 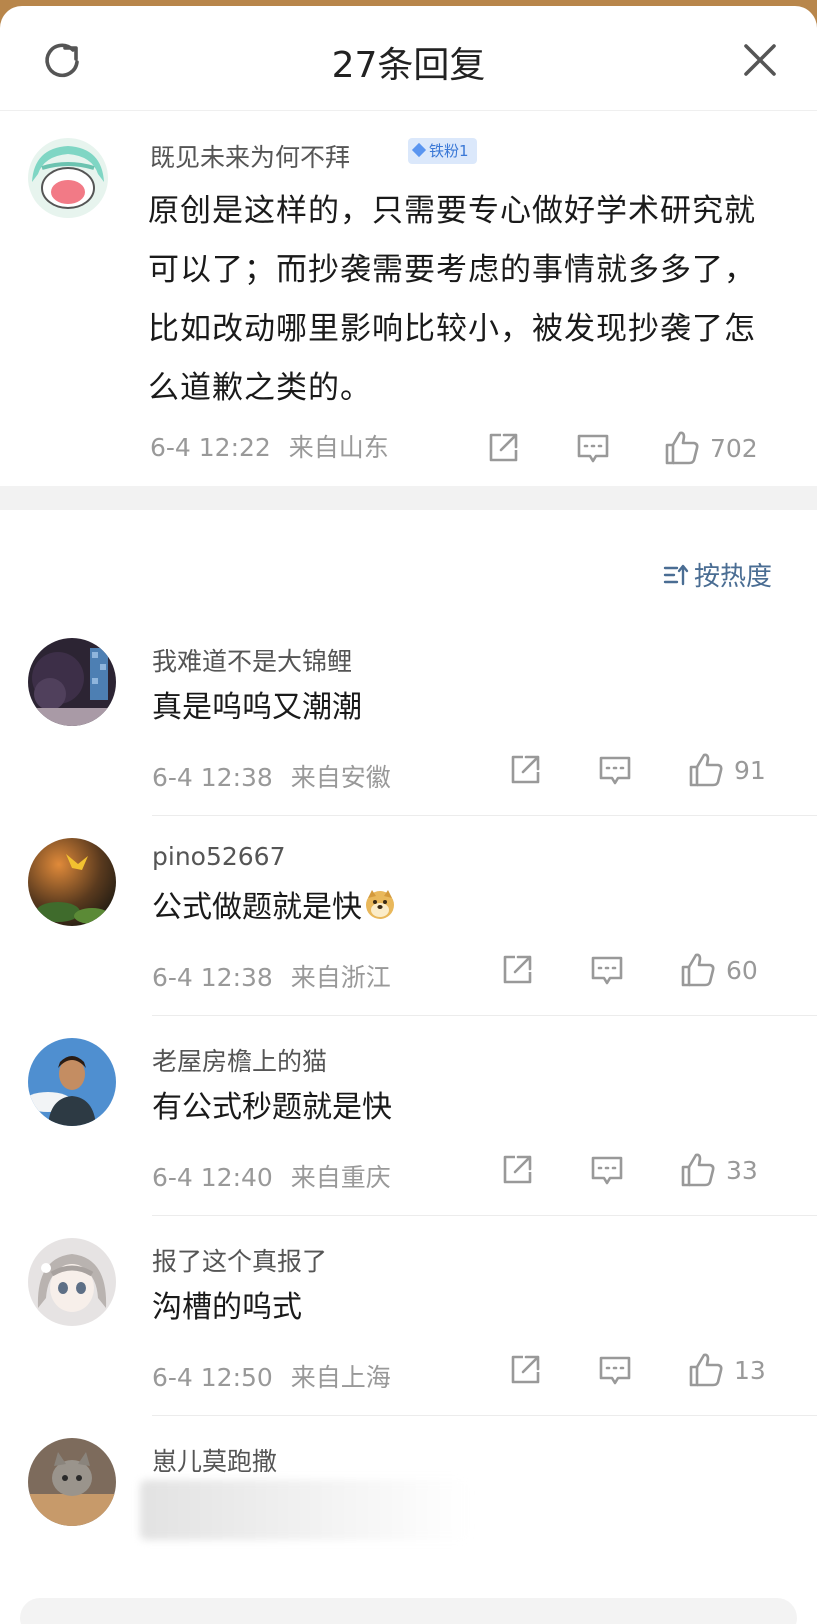 What do you see at coordinates (408, 1611) in the screenshot?
I see `reply-input-bar` at bounding box center [408, 1611].